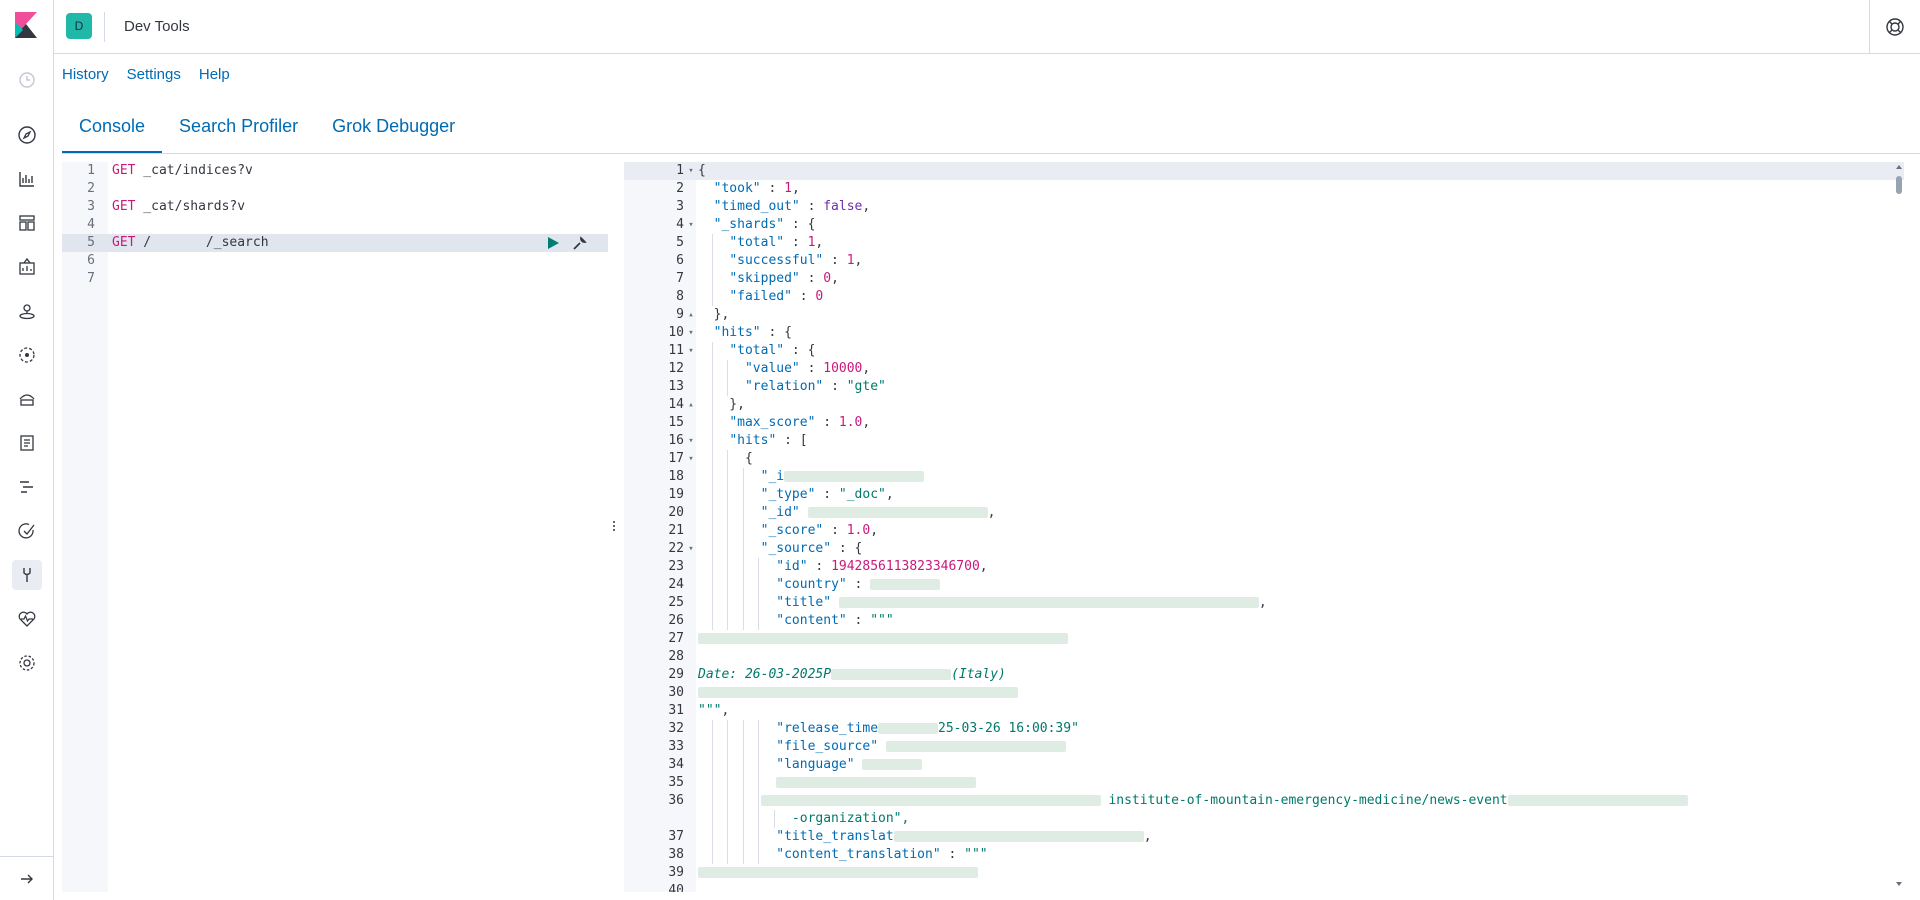  I want to click on arrow-right-icon, so click(27, 878).